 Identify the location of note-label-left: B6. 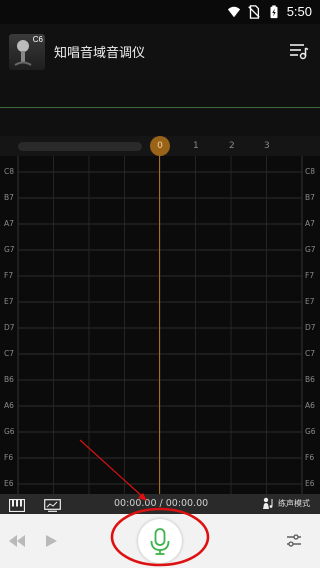
(9, 379).